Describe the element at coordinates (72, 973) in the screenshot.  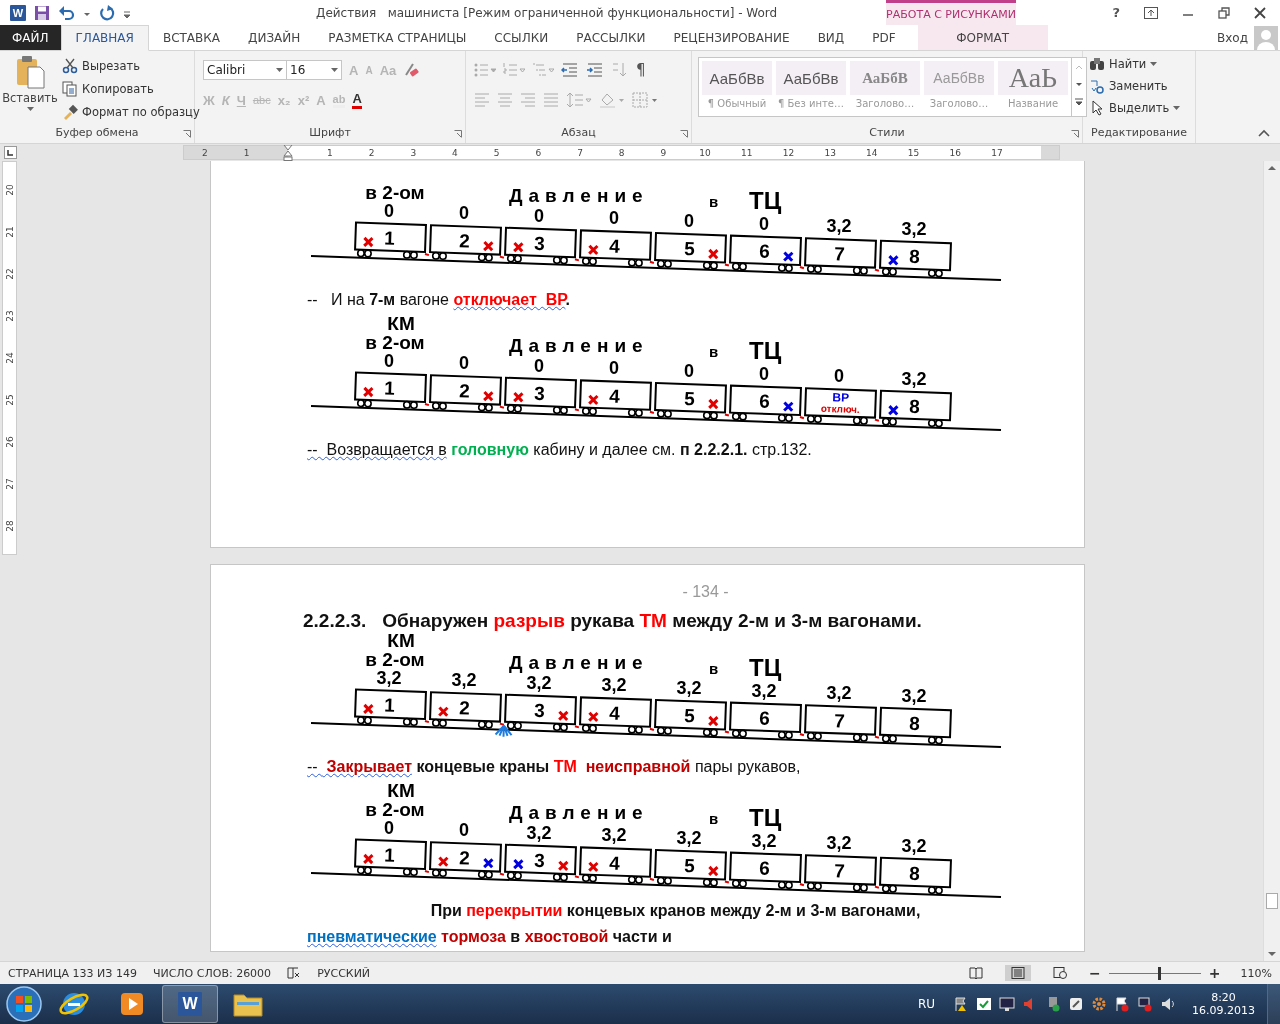
I see `page-count: СТРАНИЦА 133 ИЗ 149` at that location.